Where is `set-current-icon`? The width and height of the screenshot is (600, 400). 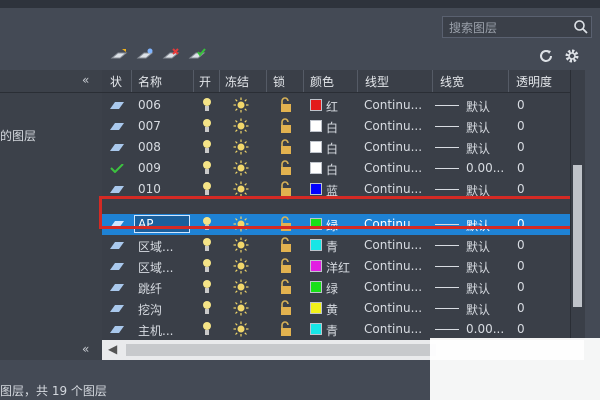 set-current-icon is located at coordinates (197, 56).